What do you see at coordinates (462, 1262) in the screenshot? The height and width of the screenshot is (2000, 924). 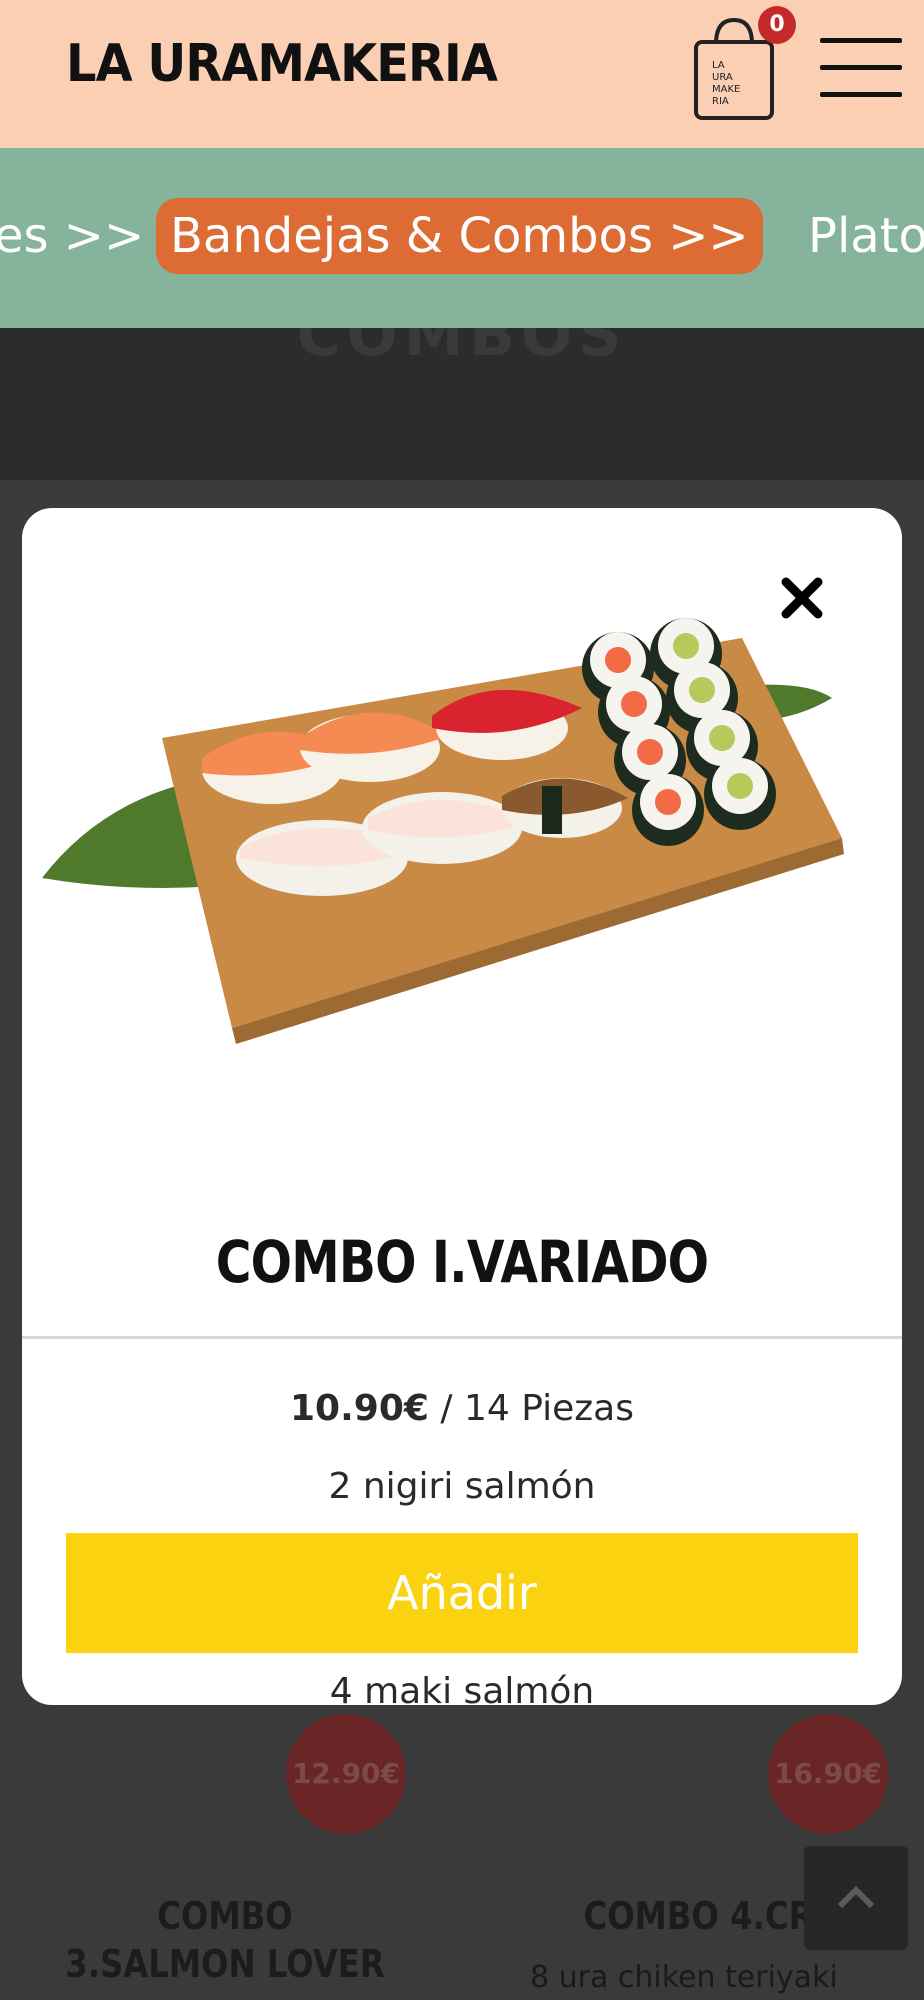 I see `product-title: COMBO I.VARIADO` at bounding box center [462, 1262].